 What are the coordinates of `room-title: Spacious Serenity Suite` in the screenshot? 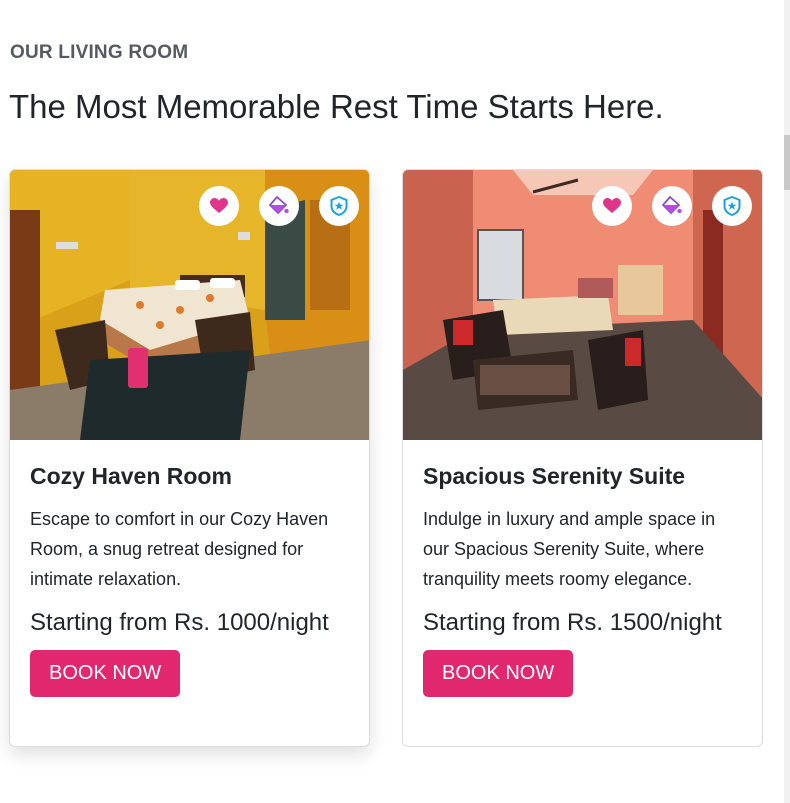 It's located at (554, 476).